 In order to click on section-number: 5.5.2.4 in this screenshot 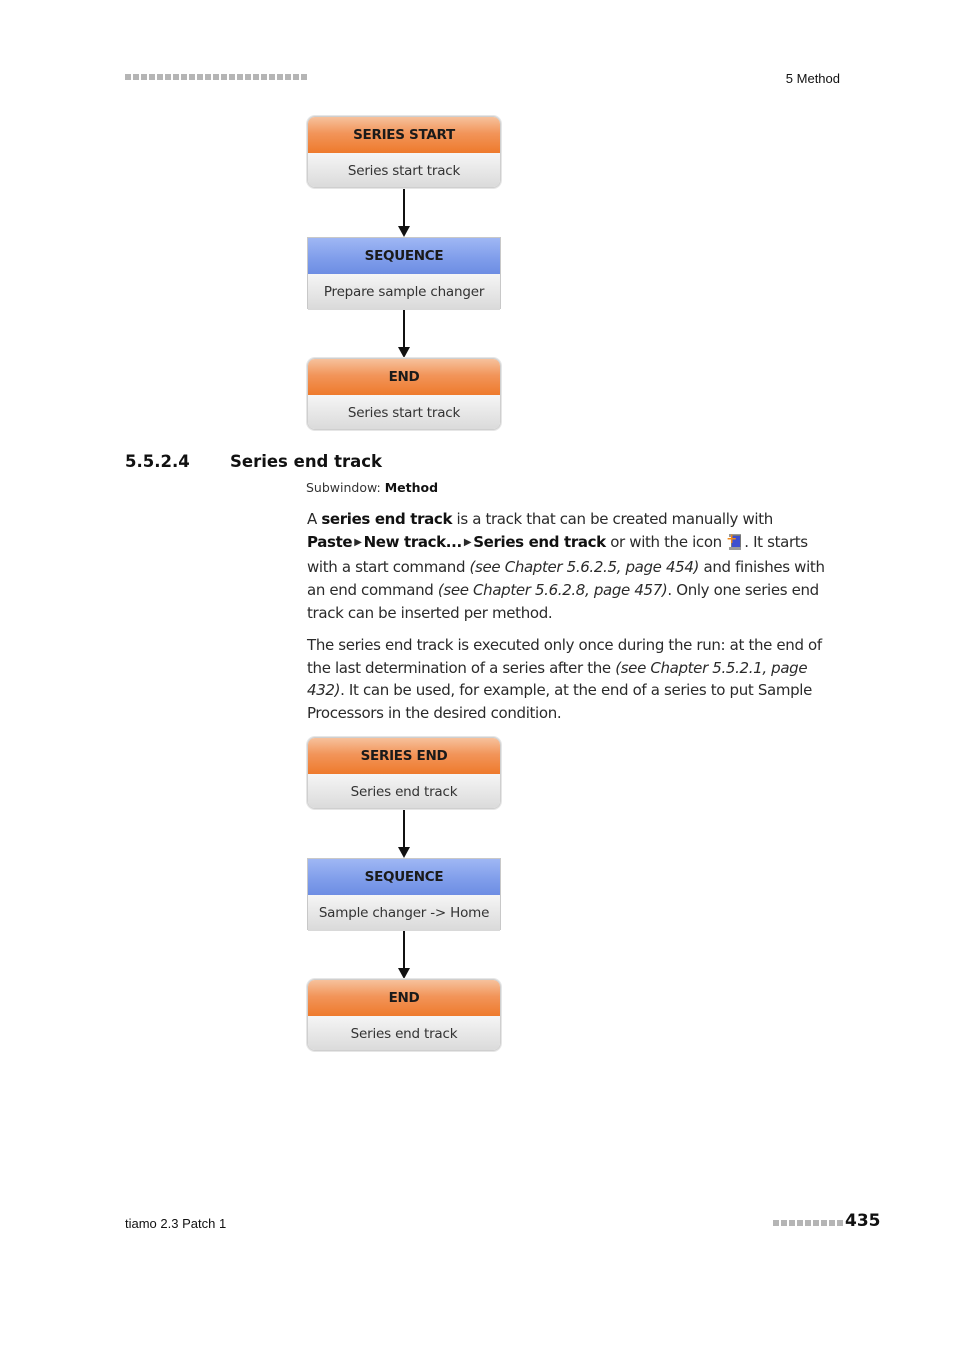, I will do `click(157, 461)`.